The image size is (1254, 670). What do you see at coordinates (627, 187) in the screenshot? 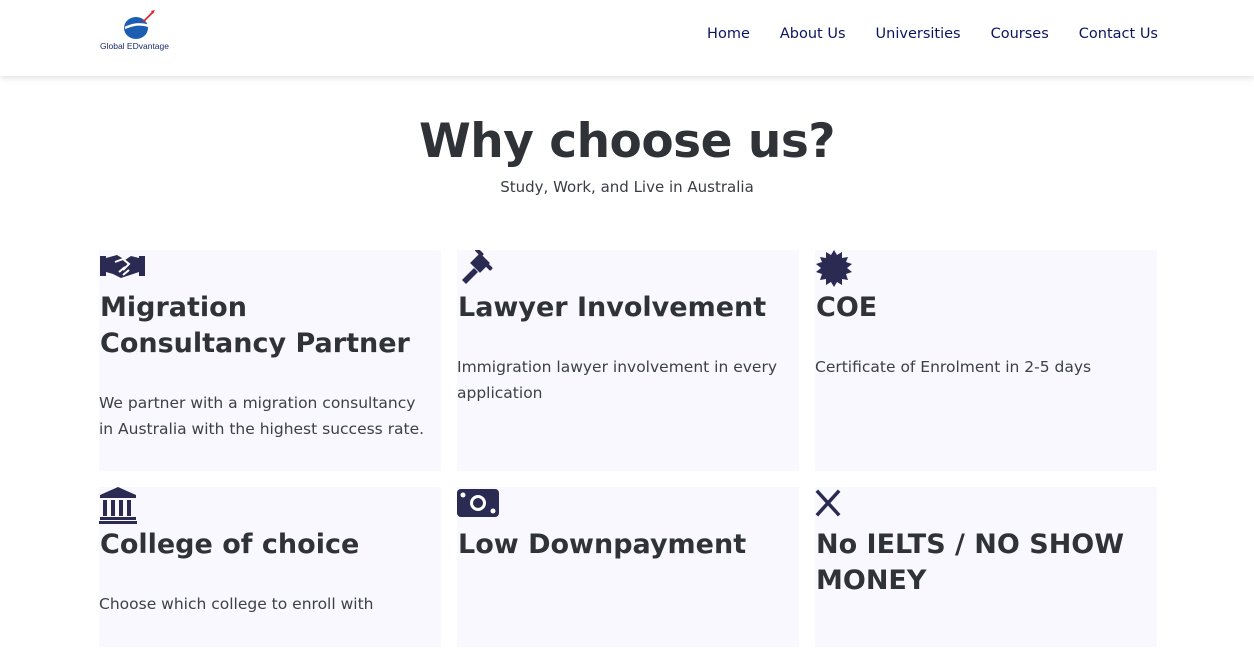
I see `page-subtitle: Study, Work, and Live in Australia` at bounding box center [627, 187].